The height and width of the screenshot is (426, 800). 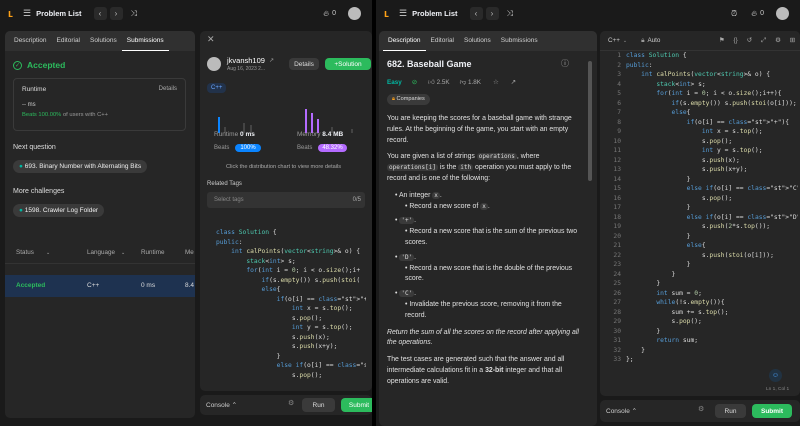 I want to click on tag-selector: Select tags 0/5, so click(x=286, y=200).